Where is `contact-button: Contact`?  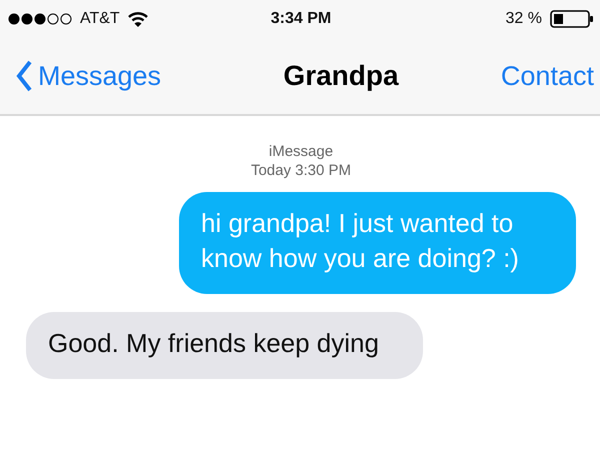 contact-button: Contact is located at coordinates (547, 76).